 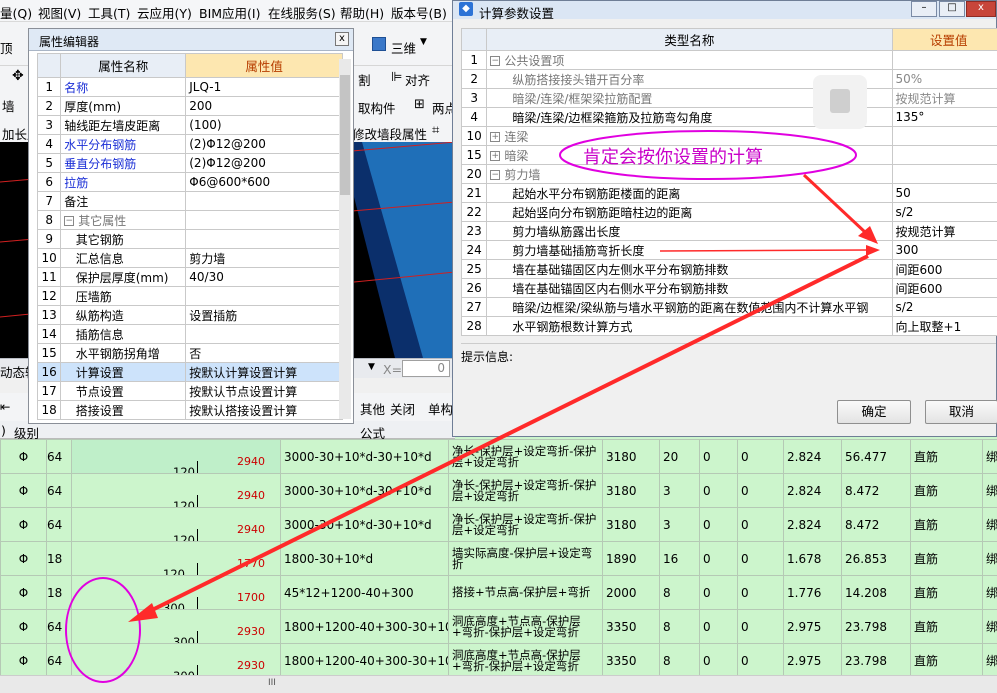 What do you see at coordinates (673, 157) in the screenshot?
I see `annotation-text: 肯定会按你设置的计算` at bounding box center [673, 157].